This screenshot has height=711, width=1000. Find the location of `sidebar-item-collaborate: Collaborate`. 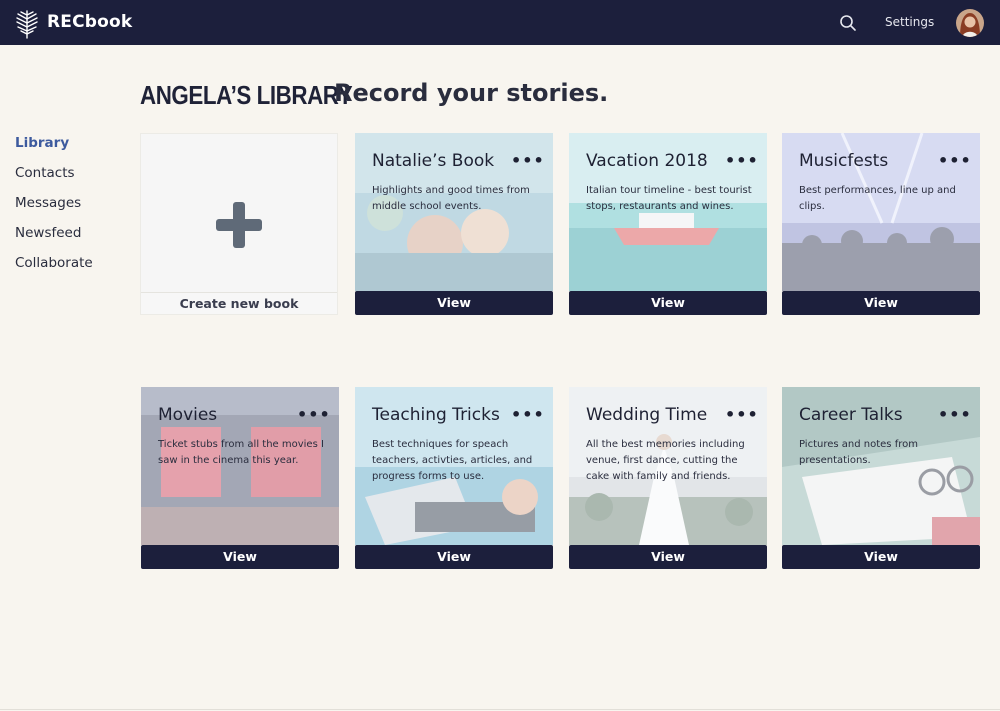

sidebar-item-collaborate: Collaborate is located at coordinates (70, 269).